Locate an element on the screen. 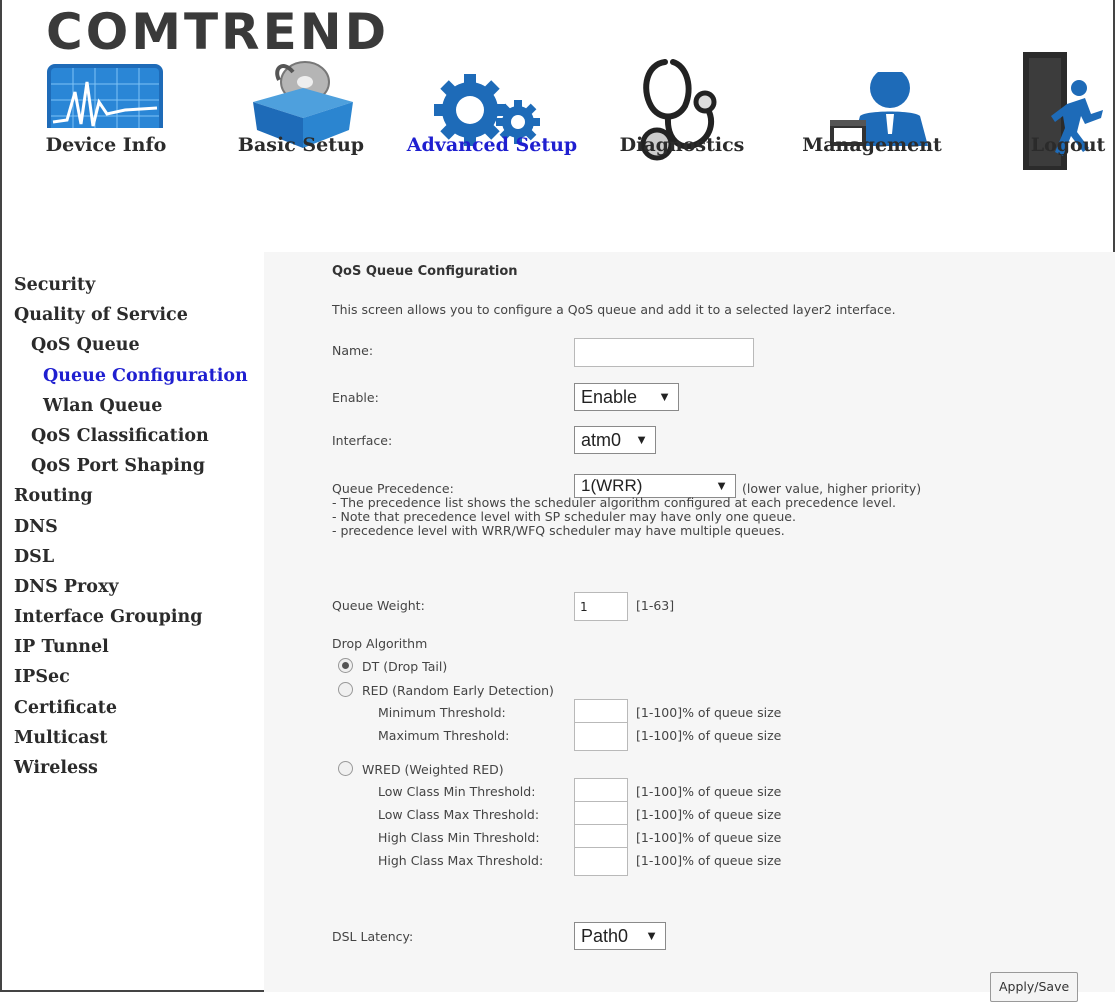  name-label: Name: is located at coordinates (353, 350).